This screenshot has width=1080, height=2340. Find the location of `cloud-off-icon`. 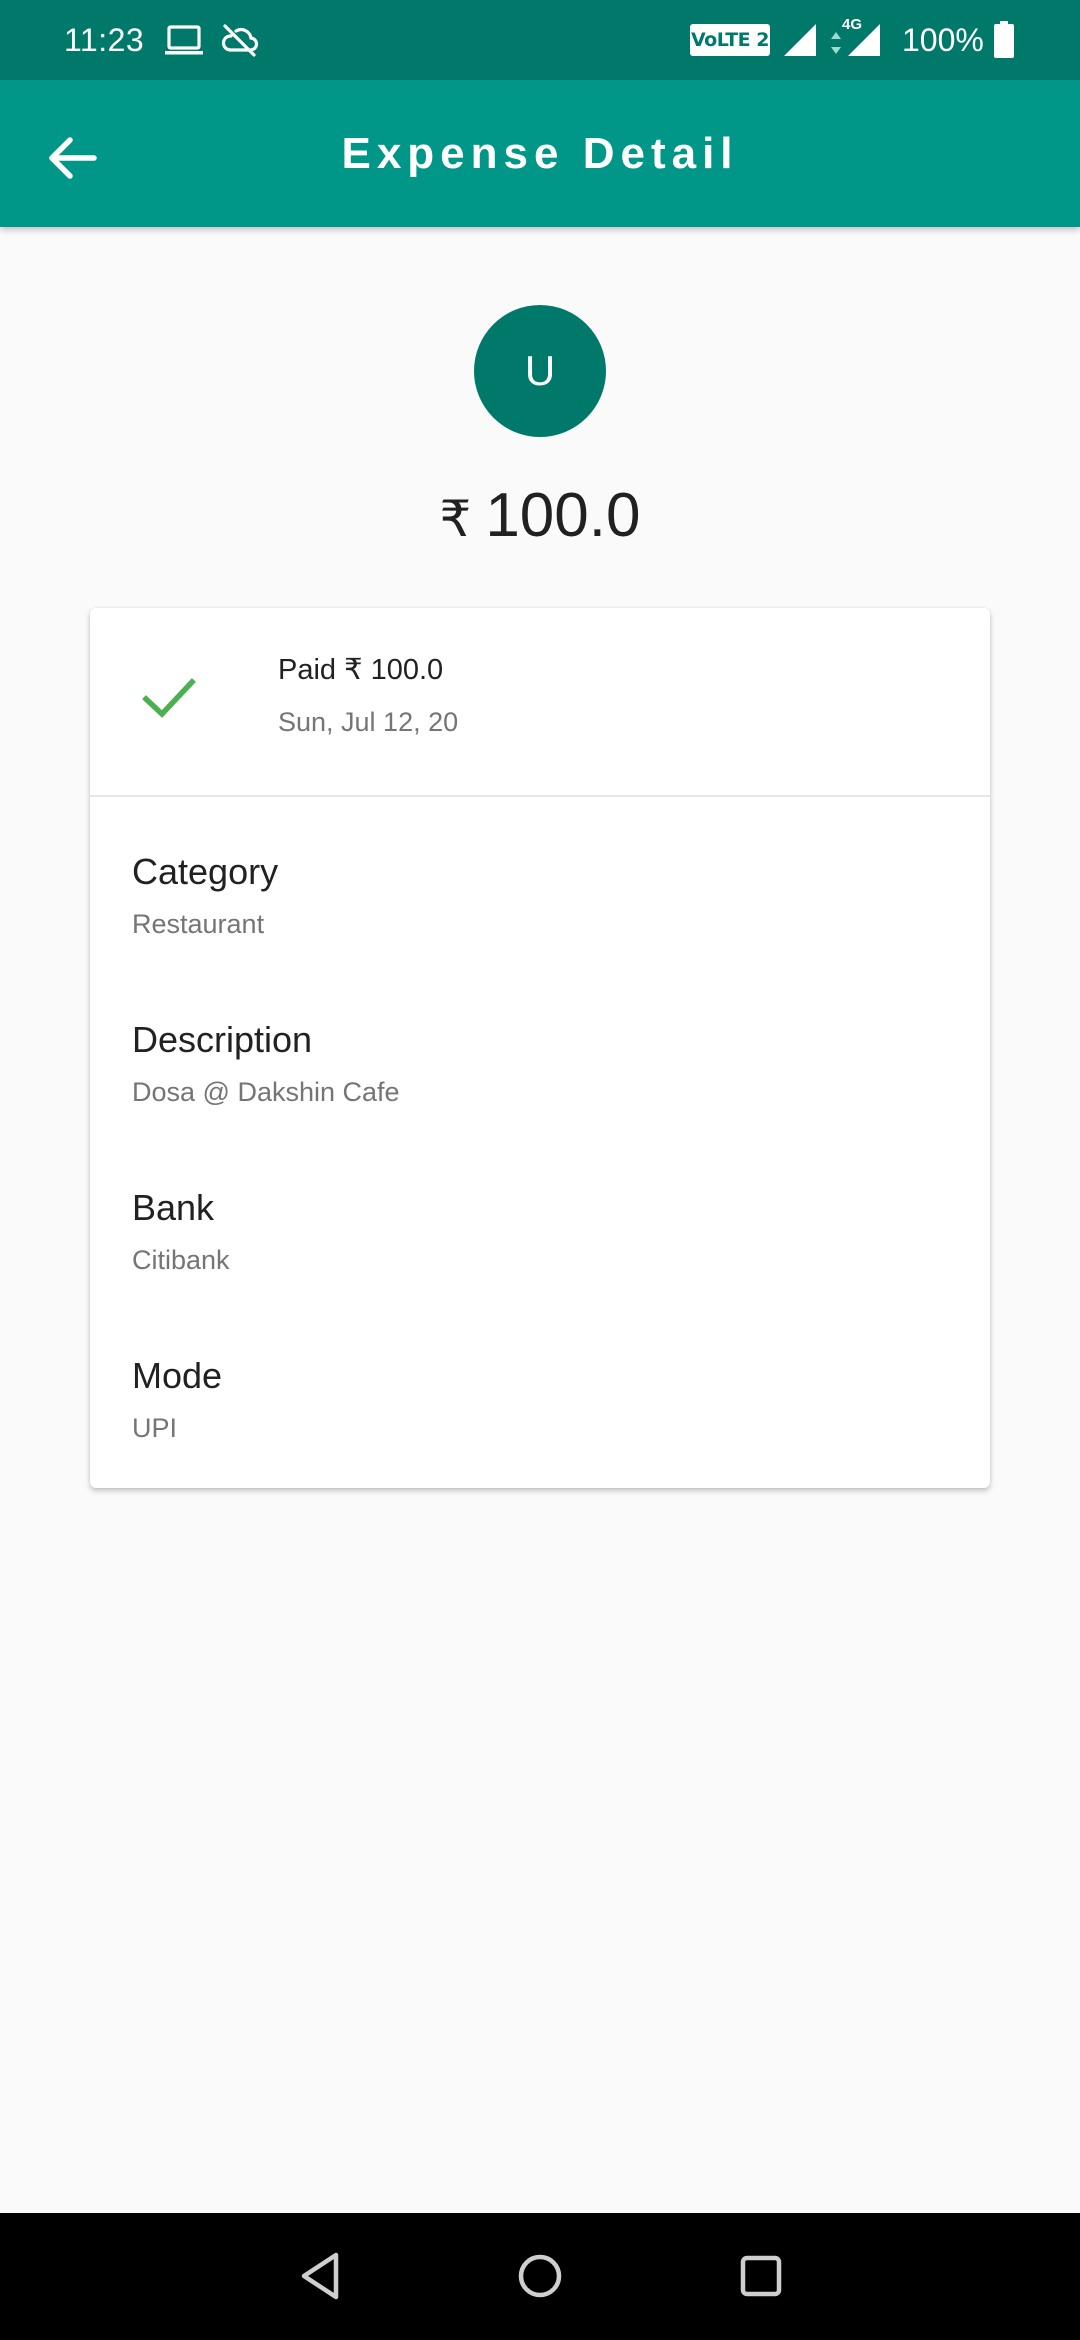

cloud-off-icon is located at coordinates (240, 40).